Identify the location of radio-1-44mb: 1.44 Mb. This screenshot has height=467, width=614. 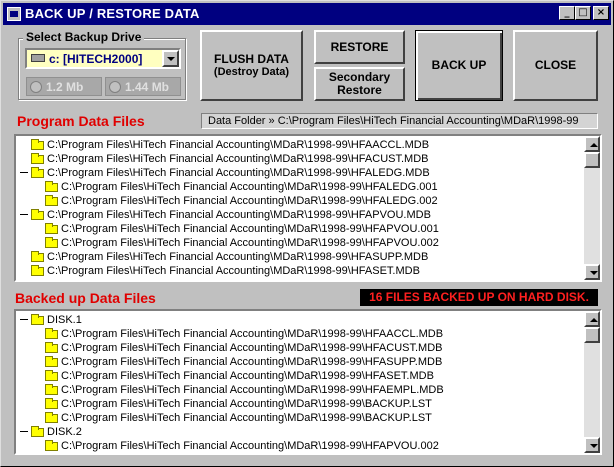
(143, 86).